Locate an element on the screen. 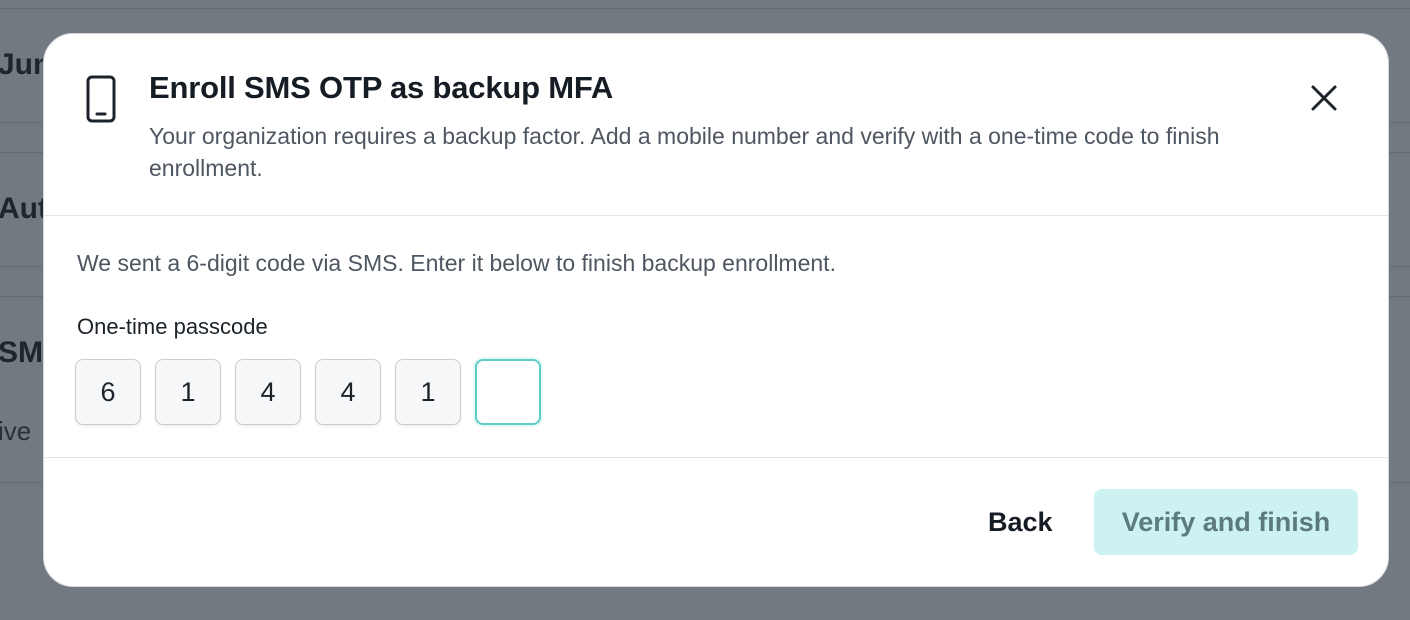  close-button is located at coordinates (1324, 100).